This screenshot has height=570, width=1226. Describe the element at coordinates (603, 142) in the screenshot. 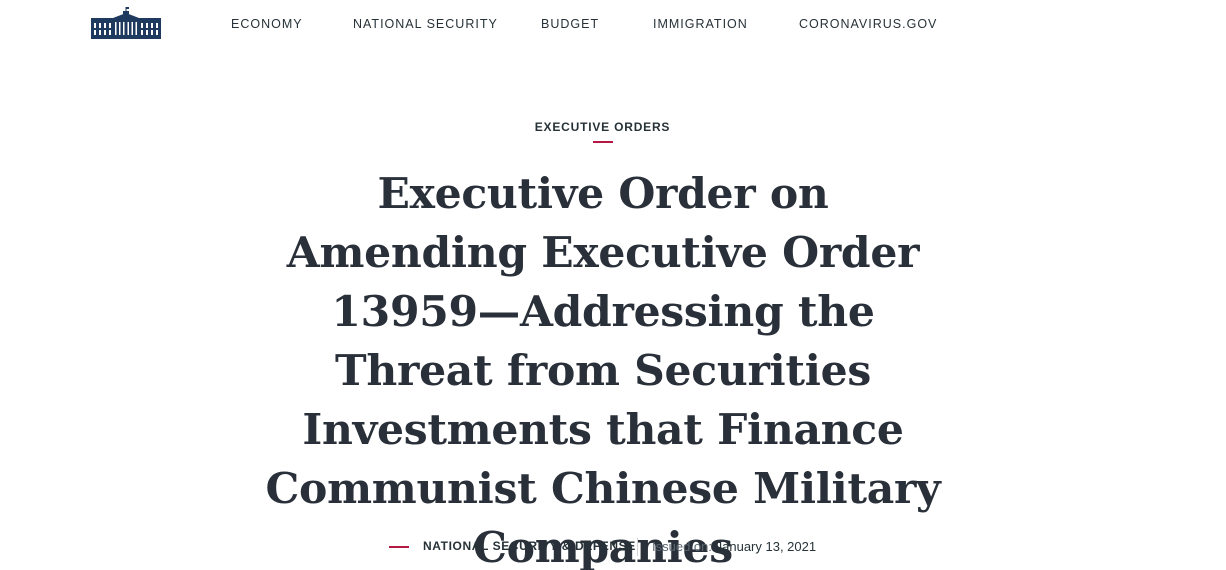

I see `category-underline` at that location.